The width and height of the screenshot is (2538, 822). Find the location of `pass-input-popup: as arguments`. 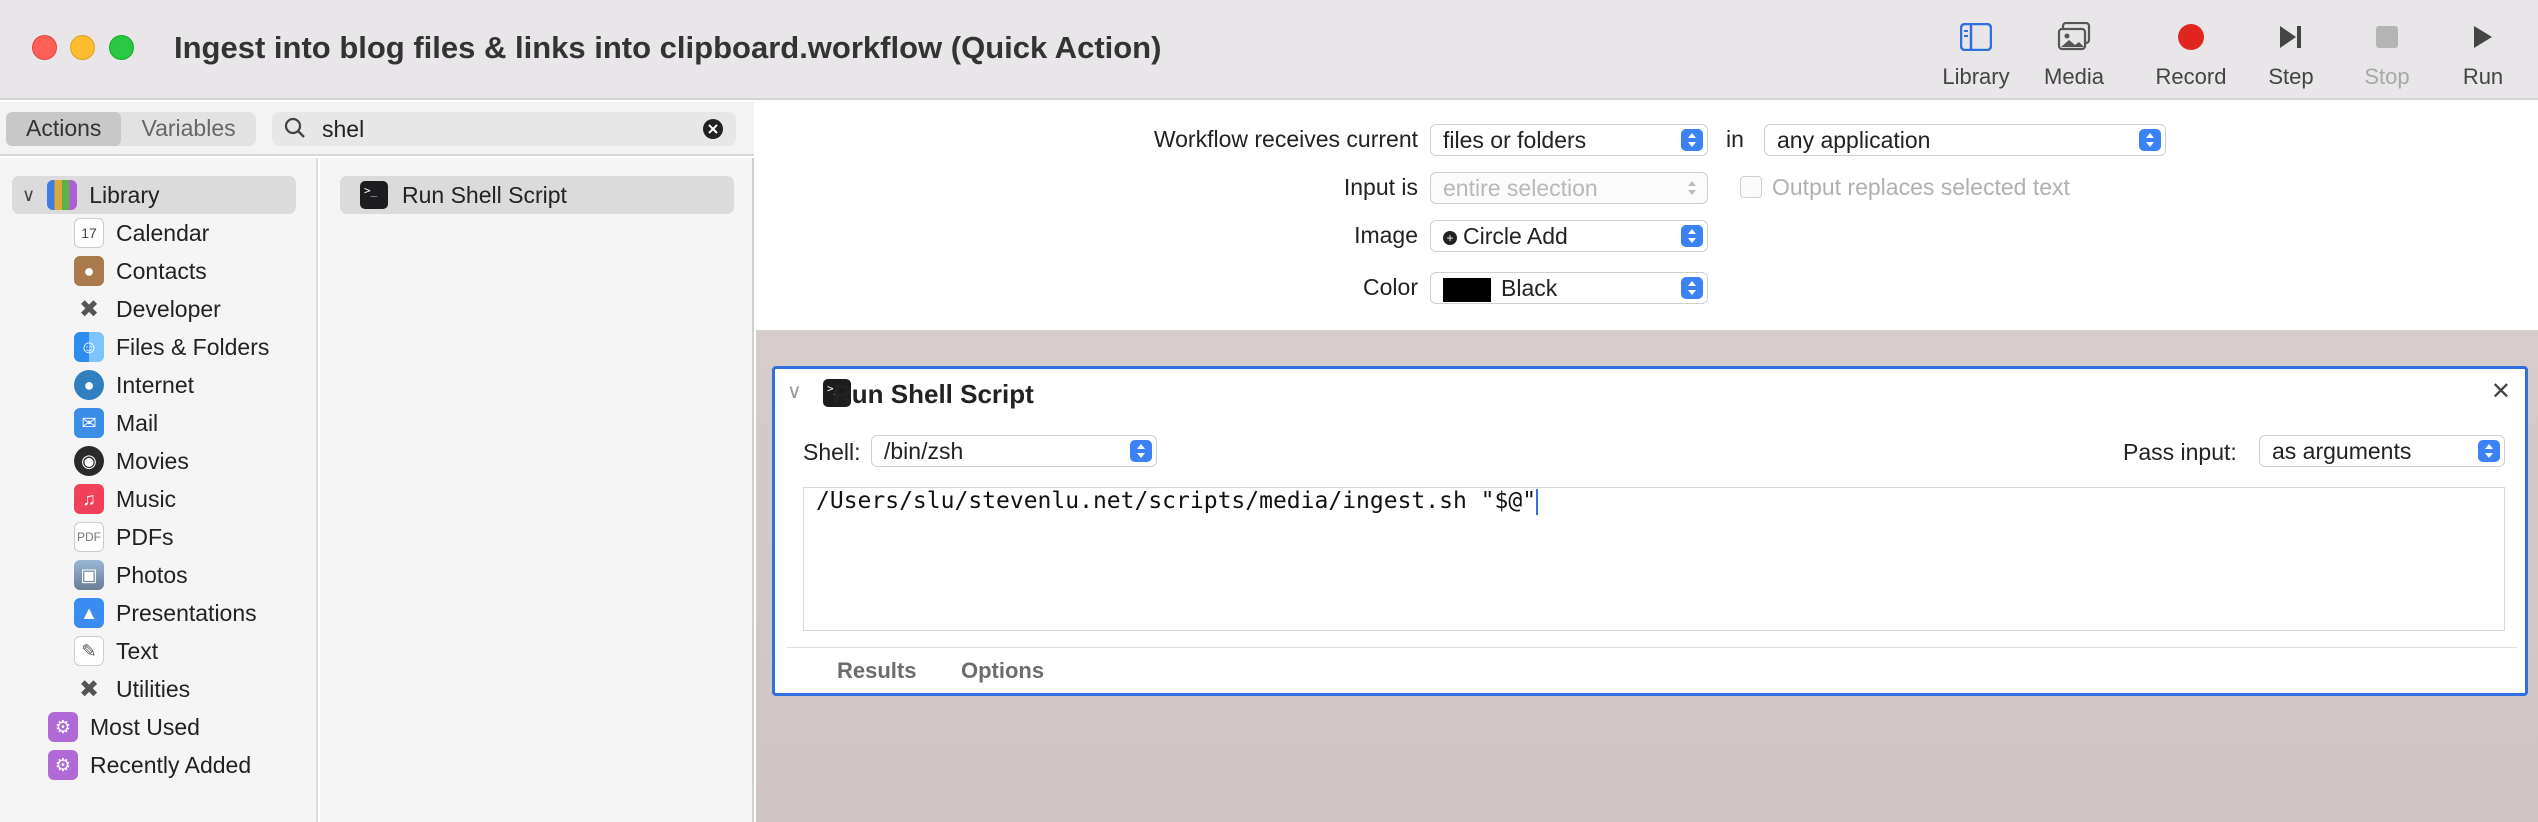

pass-input-popup: as arguments is located at coordinates (2382, 451).